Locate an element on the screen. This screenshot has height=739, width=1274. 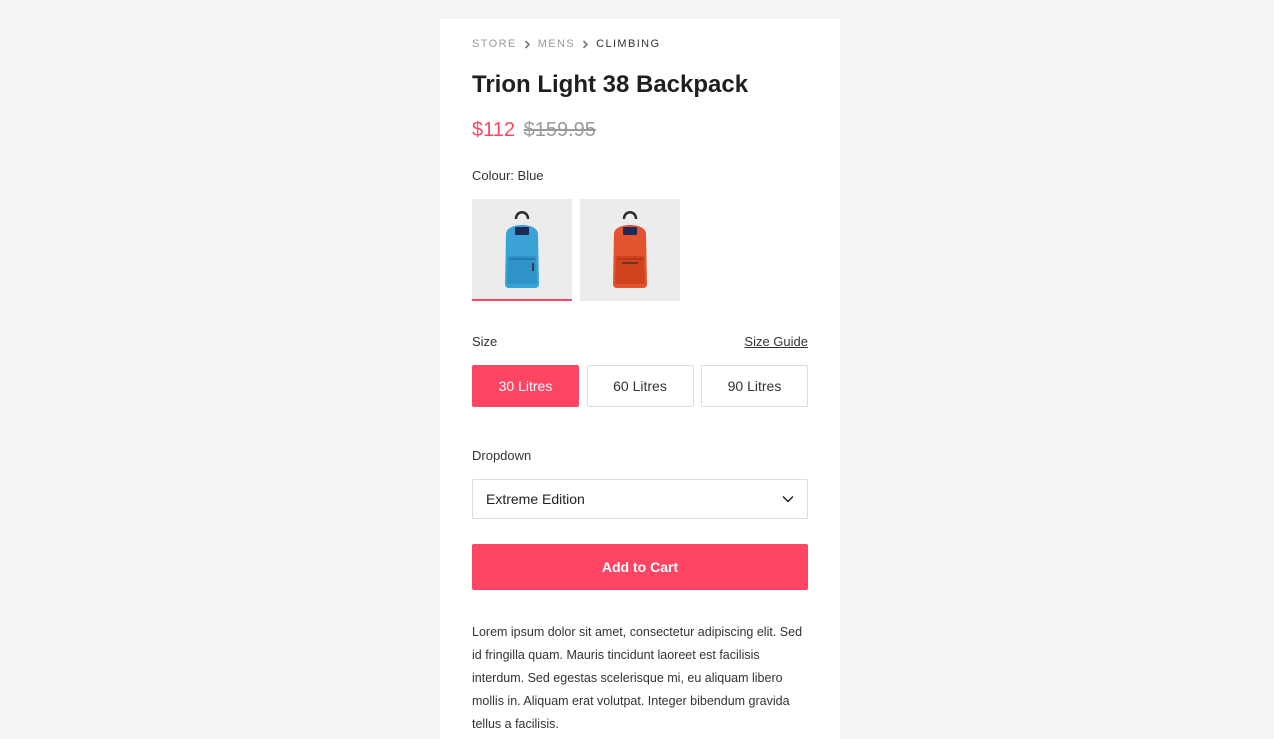
colour-swatch-red is located at coordinates (630, 250).